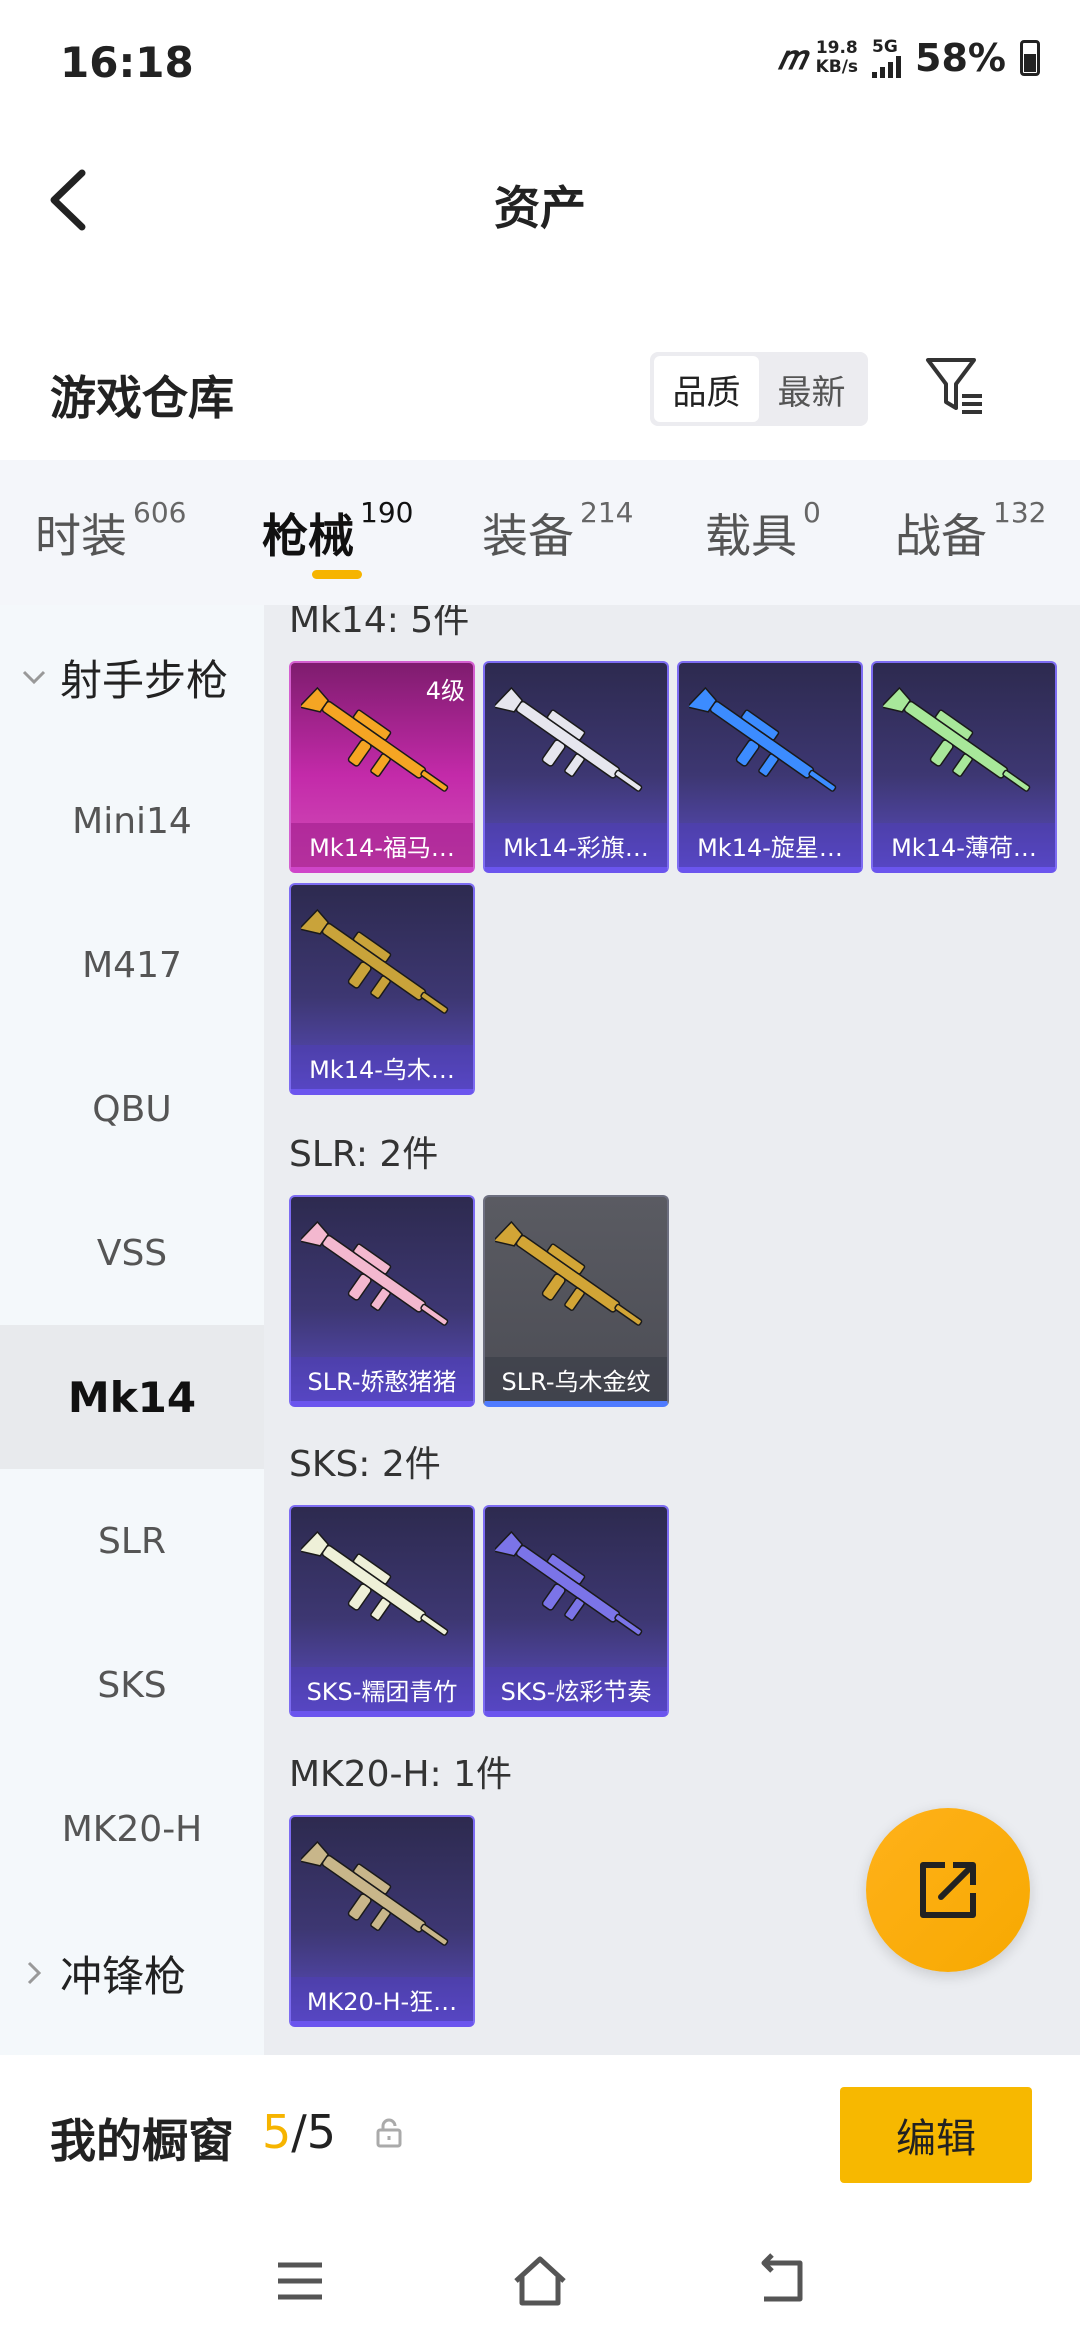 The height and width of the screenshot is (2344, 1080). Describe the element at coordinates (954, 386) in the screenshot. I see `filter-icon` at that location.